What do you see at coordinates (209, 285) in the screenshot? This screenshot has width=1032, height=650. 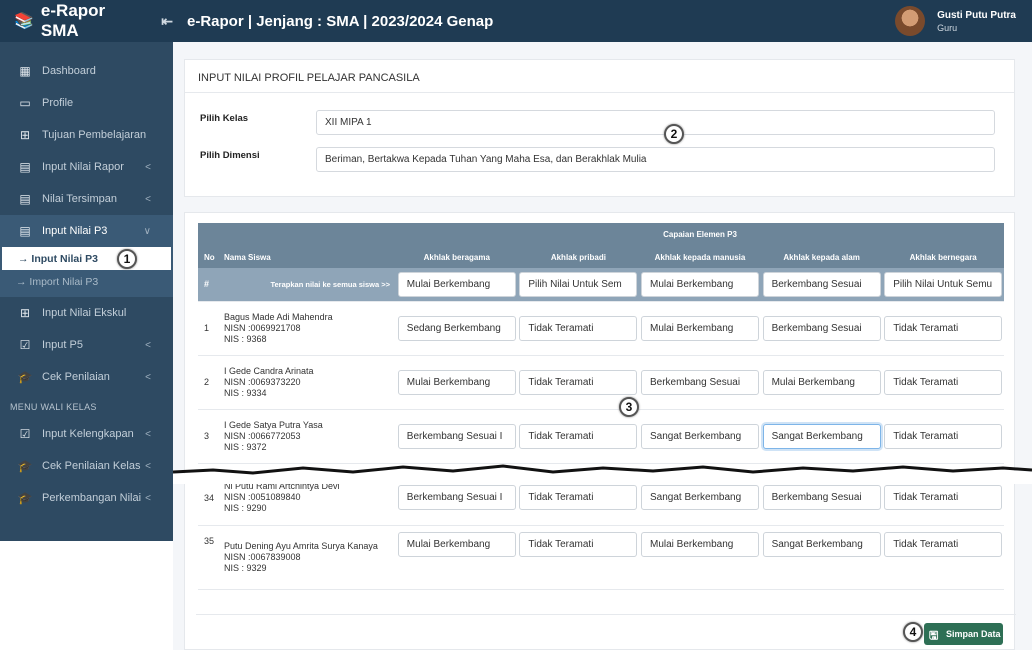 I see `apply-hash: #` at bounding box center [209, 285].